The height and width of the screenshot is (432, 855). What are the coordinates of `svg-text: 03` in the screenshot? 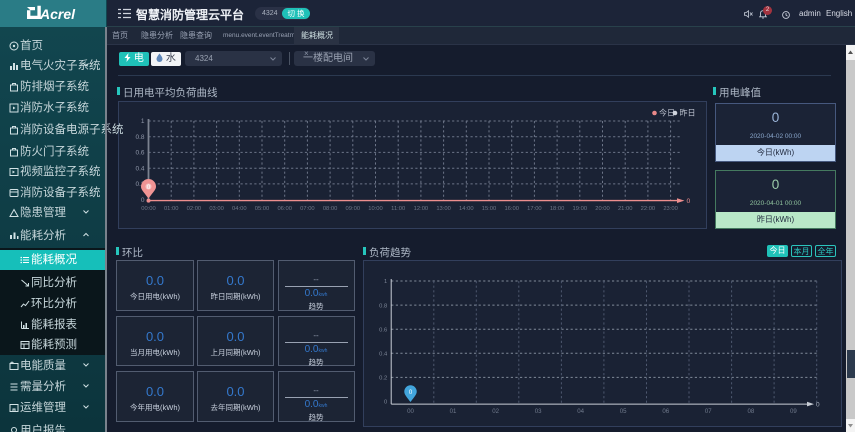 It's located at (538, 411).